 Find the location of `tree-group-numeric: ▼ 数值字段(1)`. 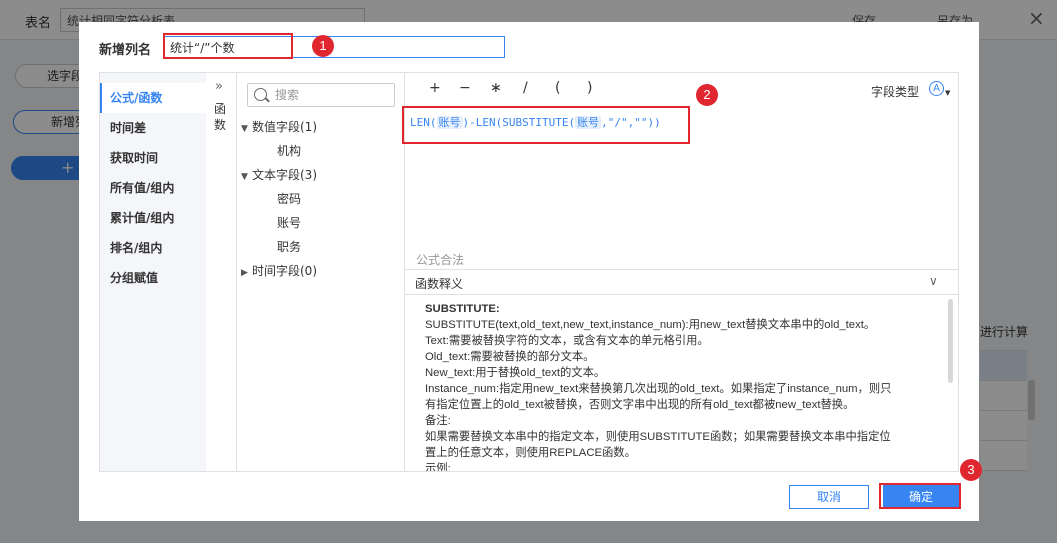

tree-group-numeric: ▼ 数值字段(1) is located at coordinates (321, 127).